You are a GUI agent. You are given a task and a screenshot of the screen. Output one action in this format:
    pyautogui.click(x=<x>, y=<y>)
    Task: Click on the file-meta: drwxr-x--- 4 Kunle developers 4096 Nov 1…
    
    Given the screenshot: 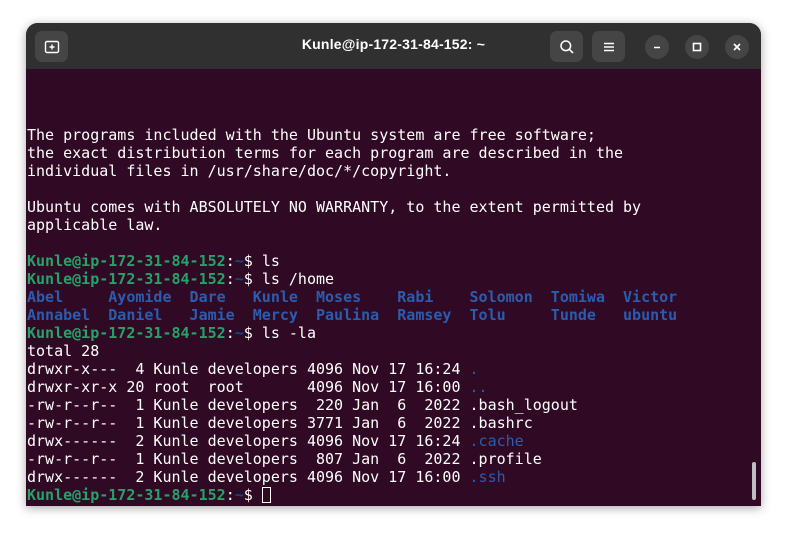 What is the action you would take?
    pyautogui.click(x=248, y=369)
    